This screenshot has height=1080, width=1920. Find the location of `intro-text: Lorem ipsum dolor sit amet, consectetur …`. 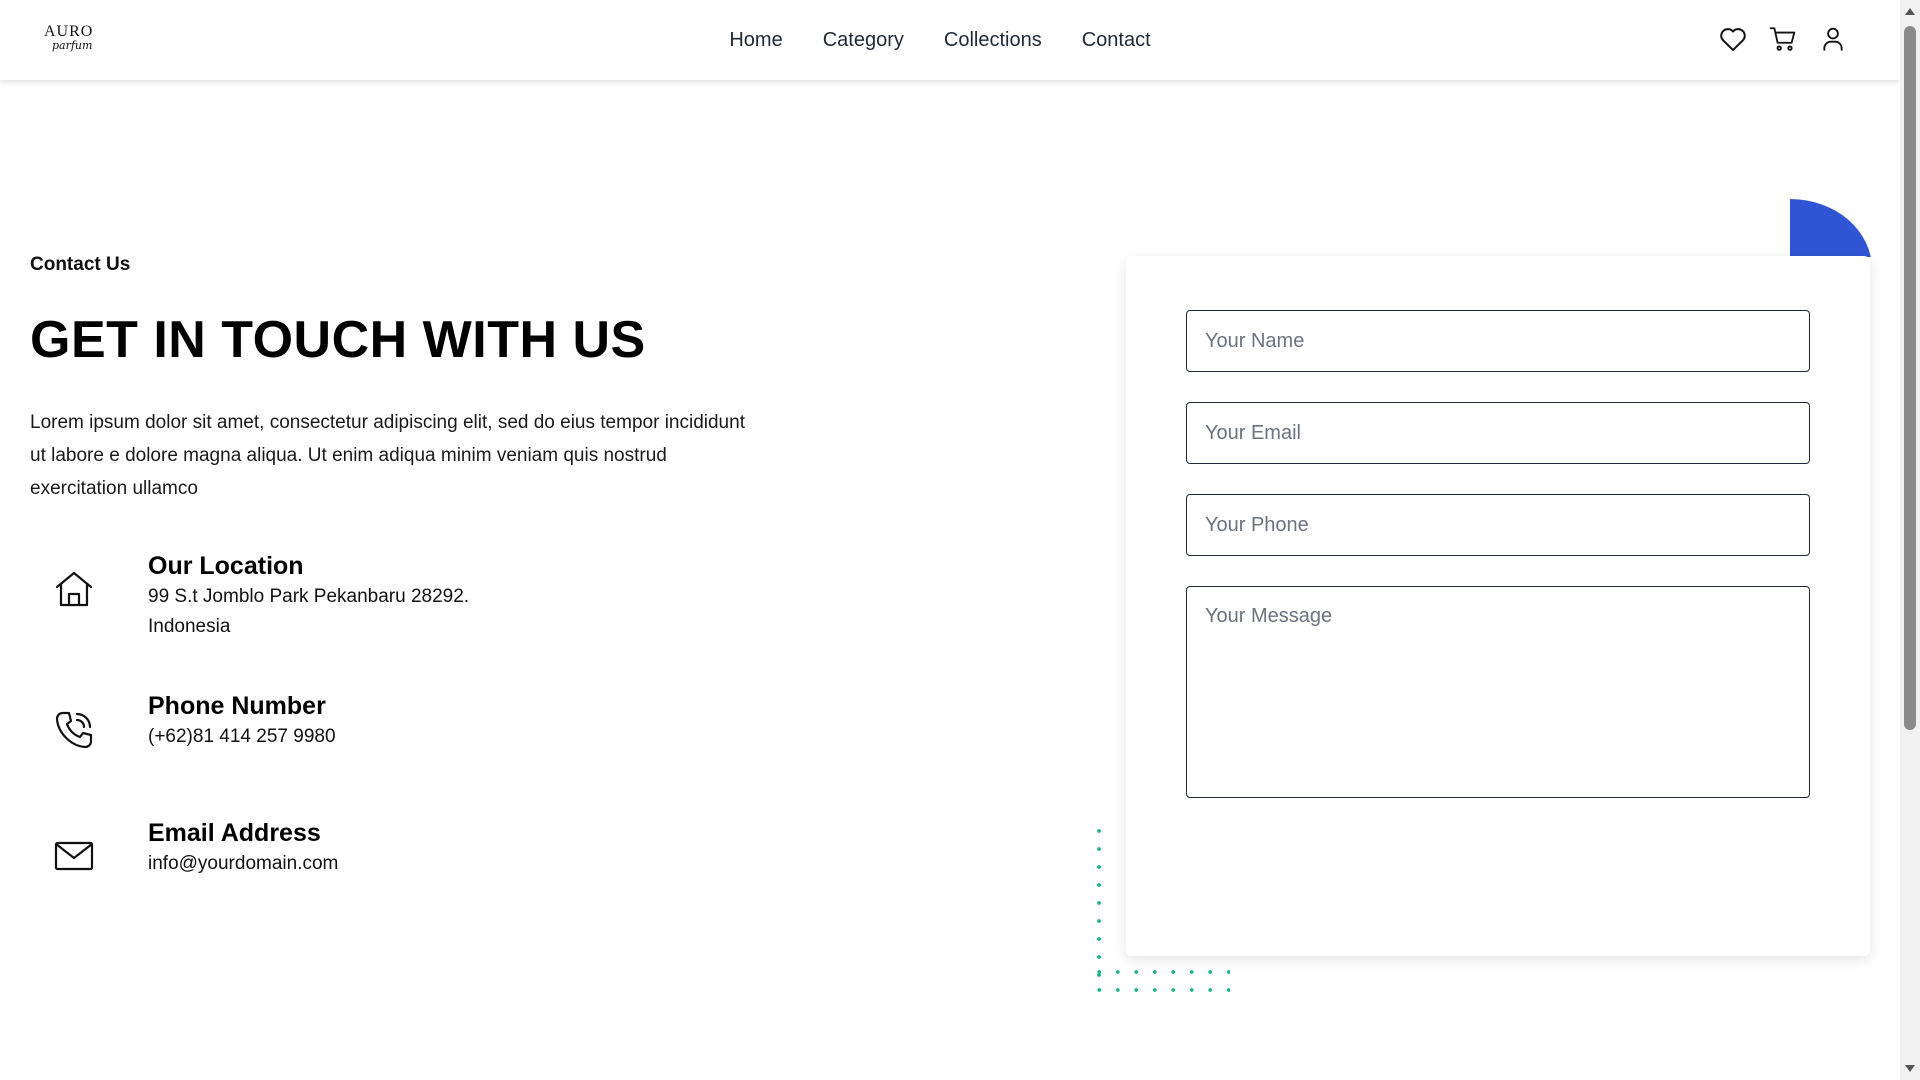

intro-text: Lorem ipsum dolor sit amet, consectetur … is located at coordinates (387, 455).